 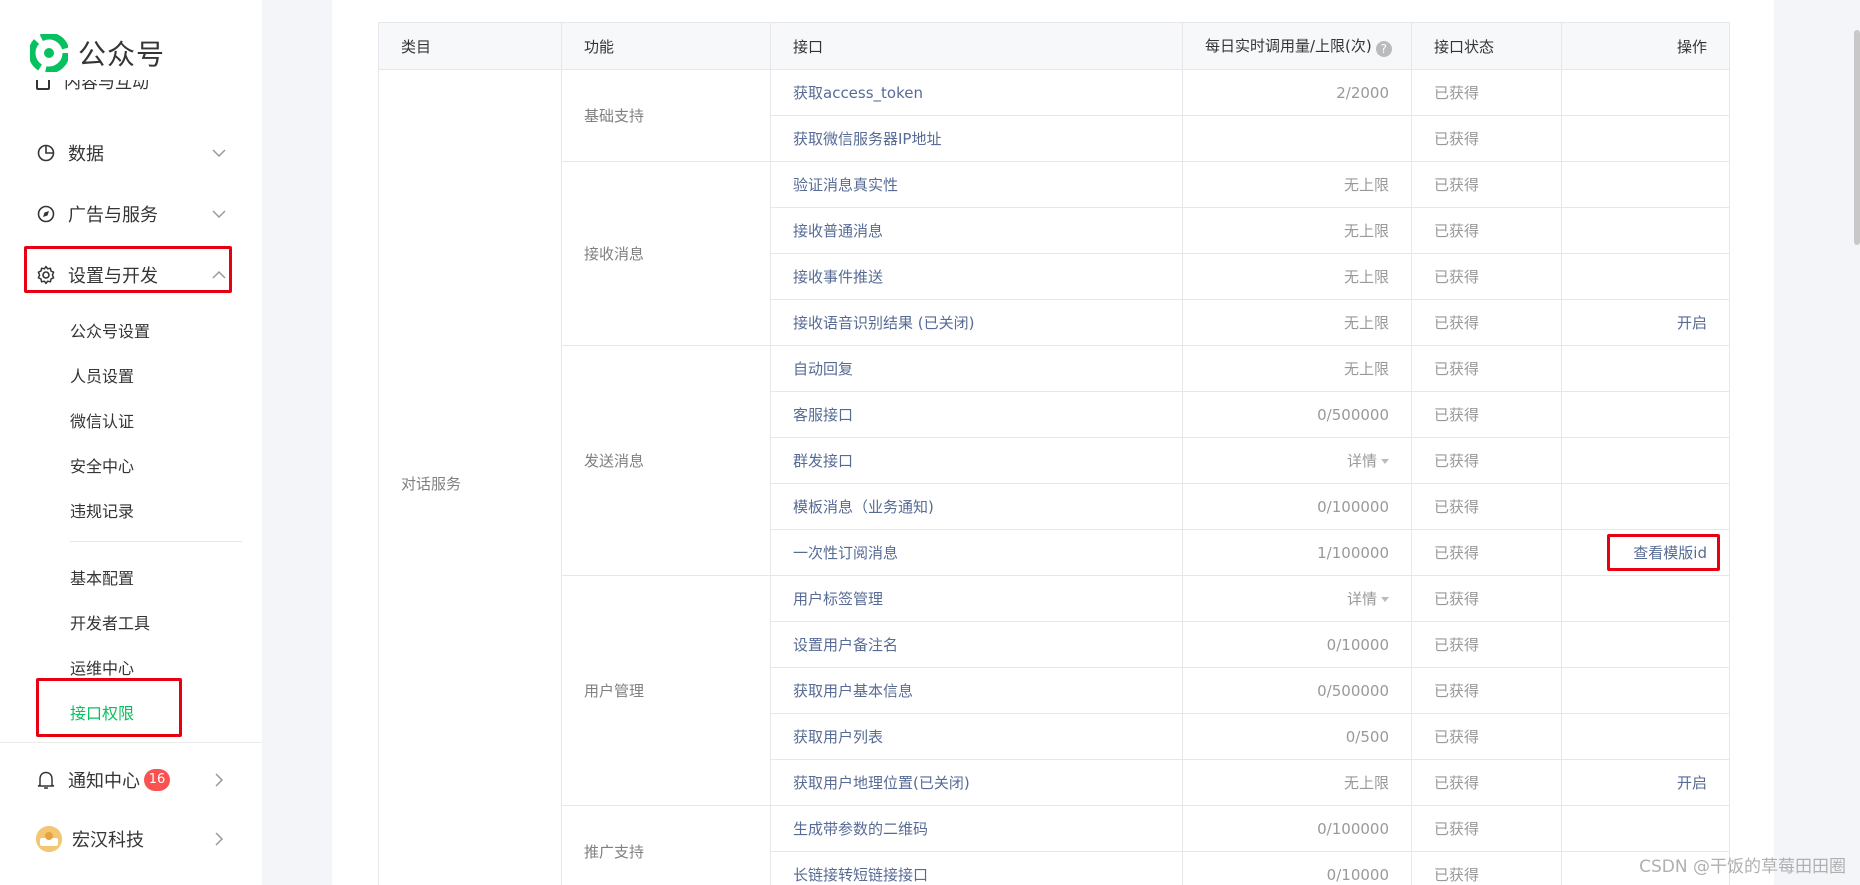 What do you see at coordinates (976, 868) in the screenshot?
I see `interface-link: 长链接转短链接接口` at bounding box center [976, 868].